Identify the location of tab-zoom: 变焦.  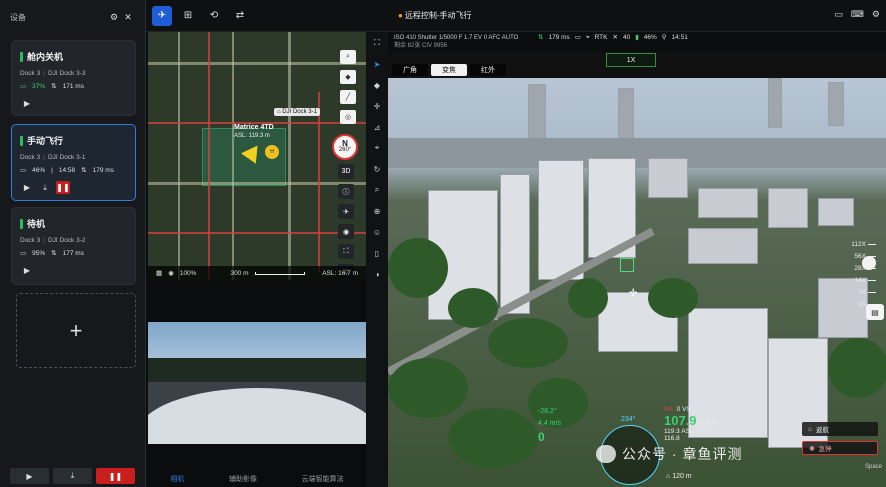
(449, 70).